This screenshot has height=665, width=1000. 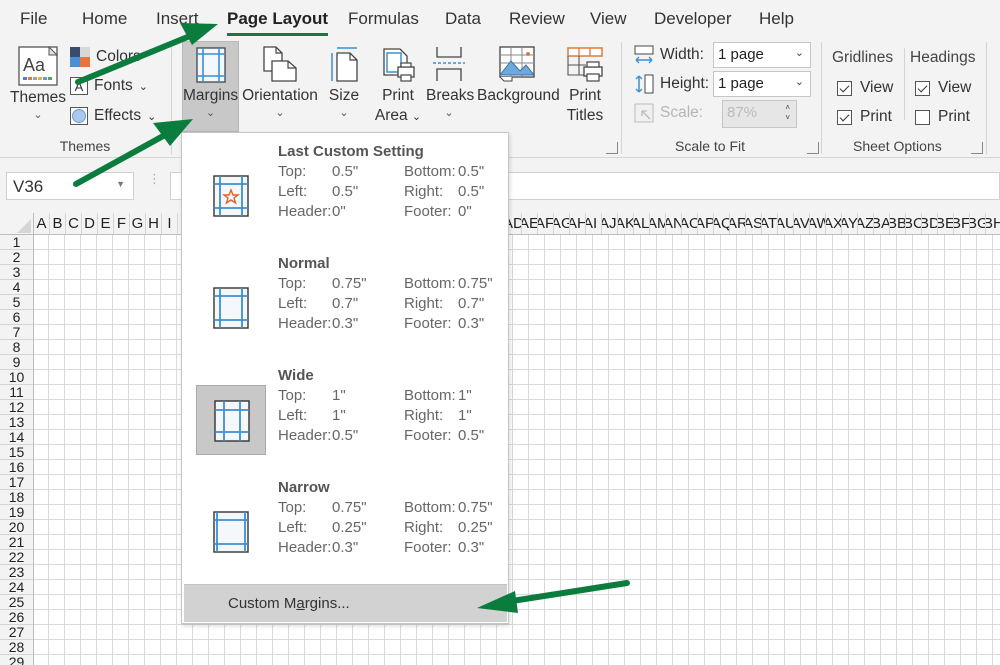 What do you see at coordinates (562, 223) in the screenshot?
I see `column-header: AG` at bounding box center [562, 223].